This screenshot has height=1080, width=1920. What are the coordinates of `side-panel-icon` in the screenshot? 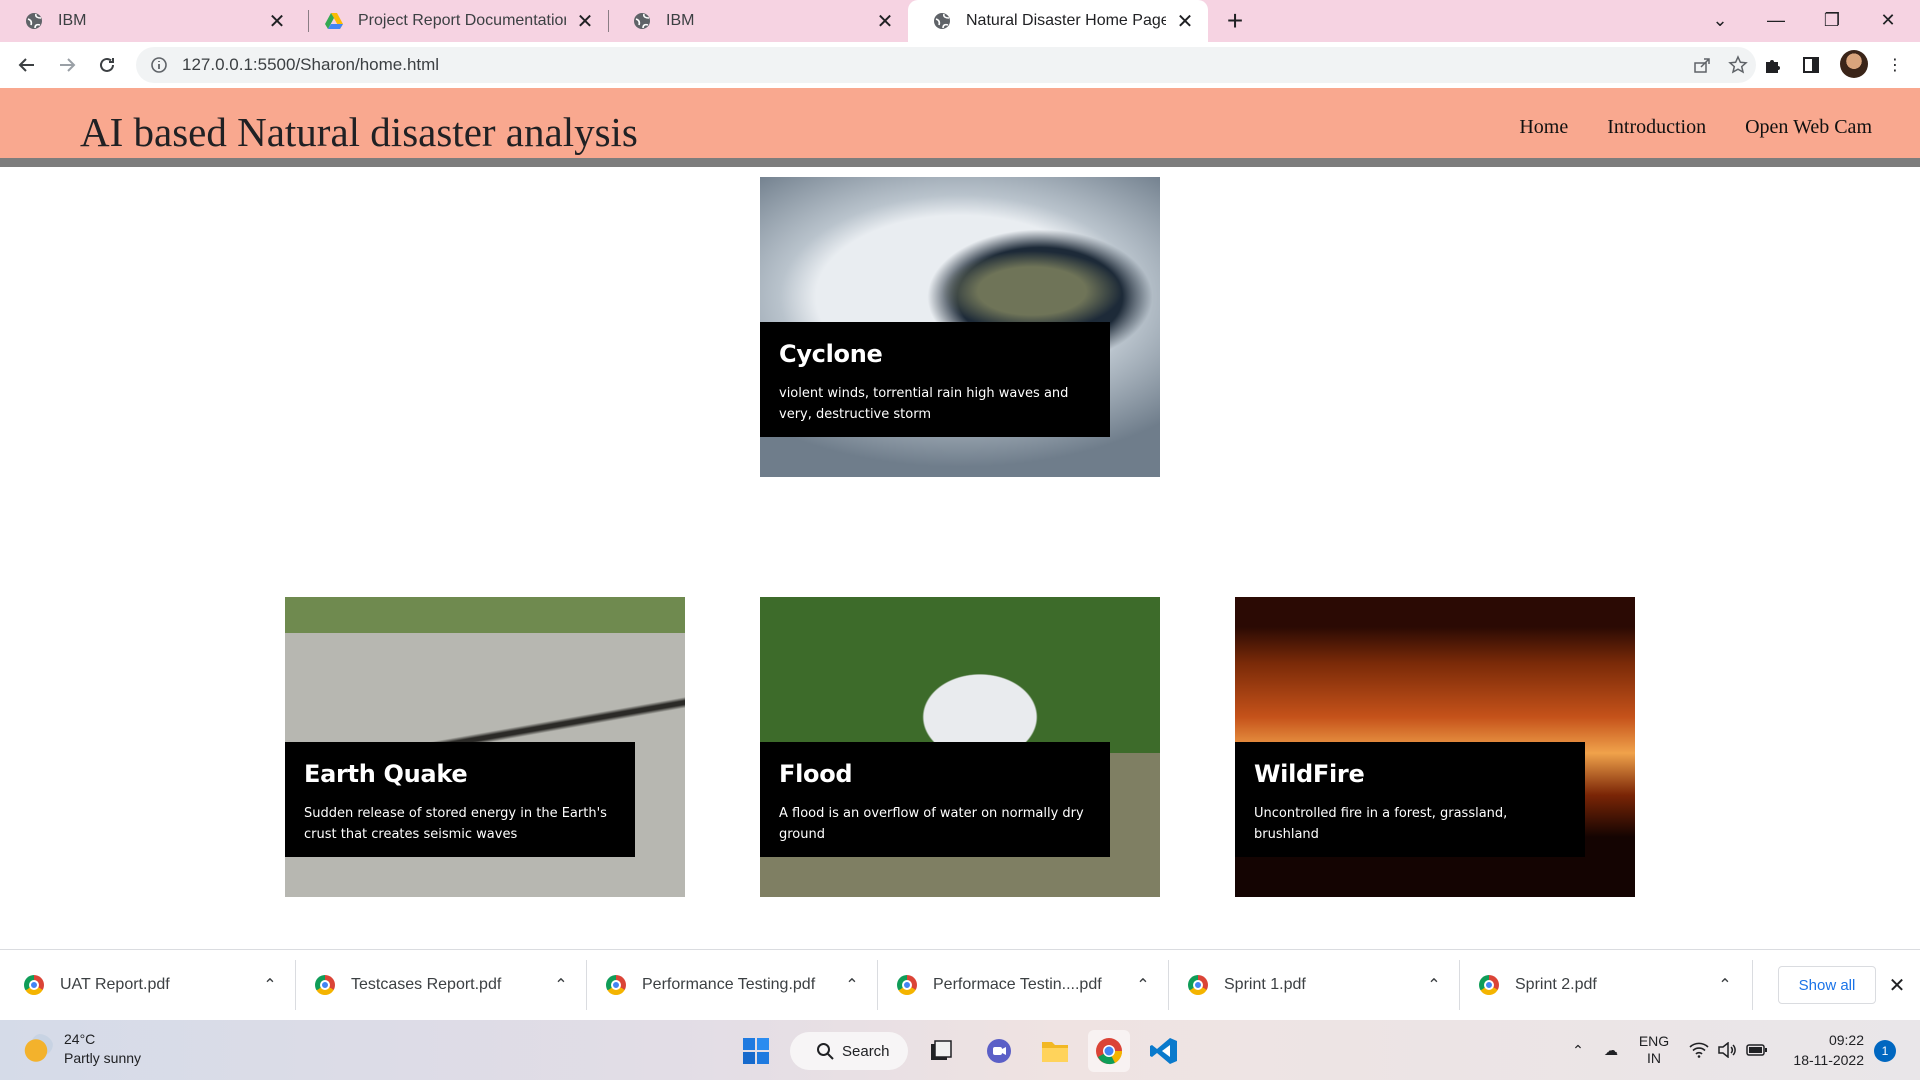 It's located at (1811, 65).